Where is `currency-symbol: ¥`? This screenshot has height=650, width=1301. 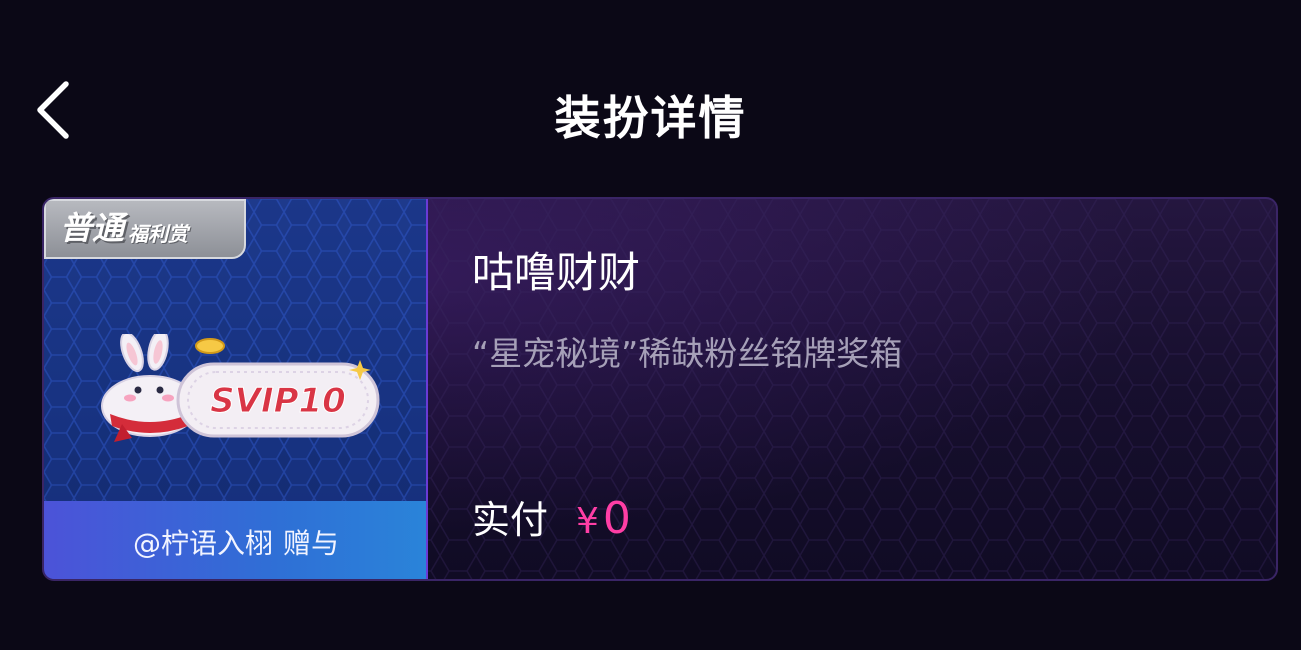 currency-symbol: ¥ is located at coordinates (587, 521).